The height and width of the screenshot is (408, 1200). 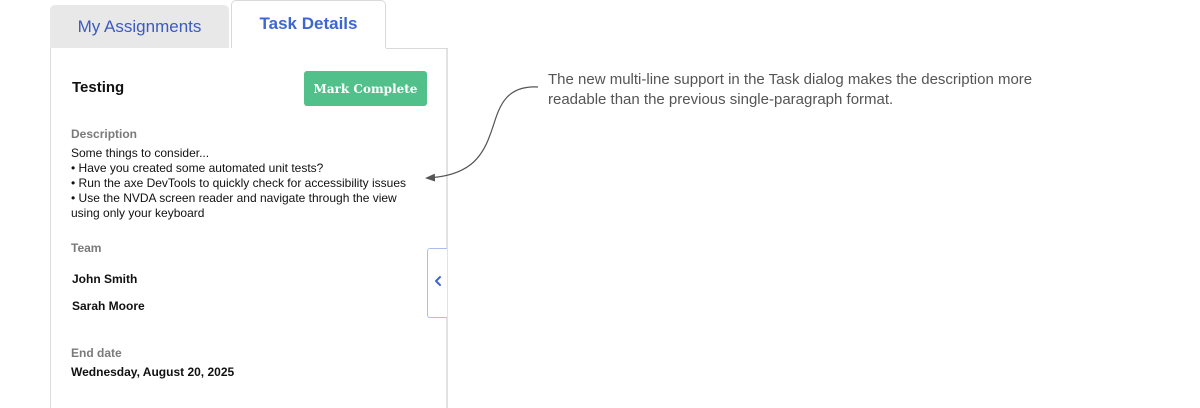 What do you see at coordinates (482, 134) in the screenshot?
I see `annotation-arrow` at bounding box center [482, 134].